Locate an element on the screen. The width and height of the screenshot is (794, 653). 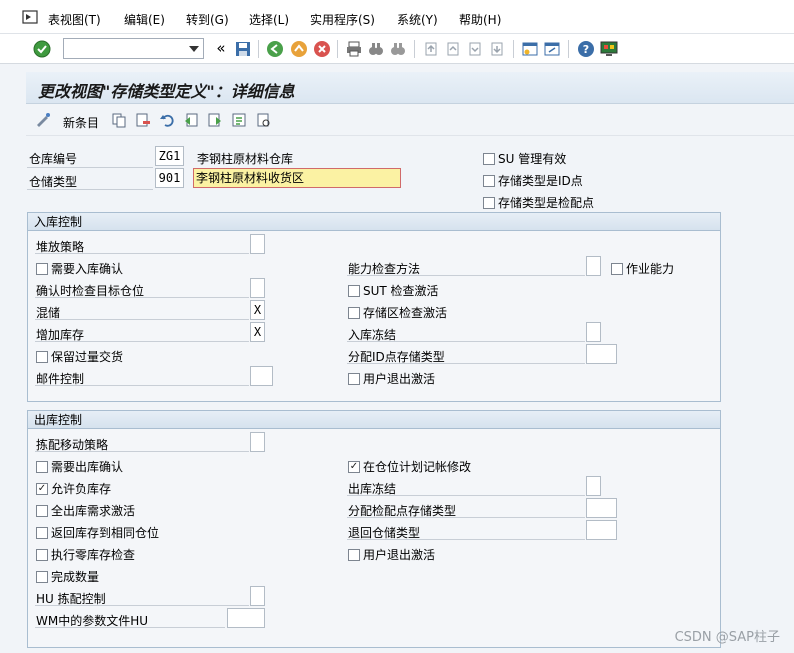
print-icon is located at coordinates (354, 49).